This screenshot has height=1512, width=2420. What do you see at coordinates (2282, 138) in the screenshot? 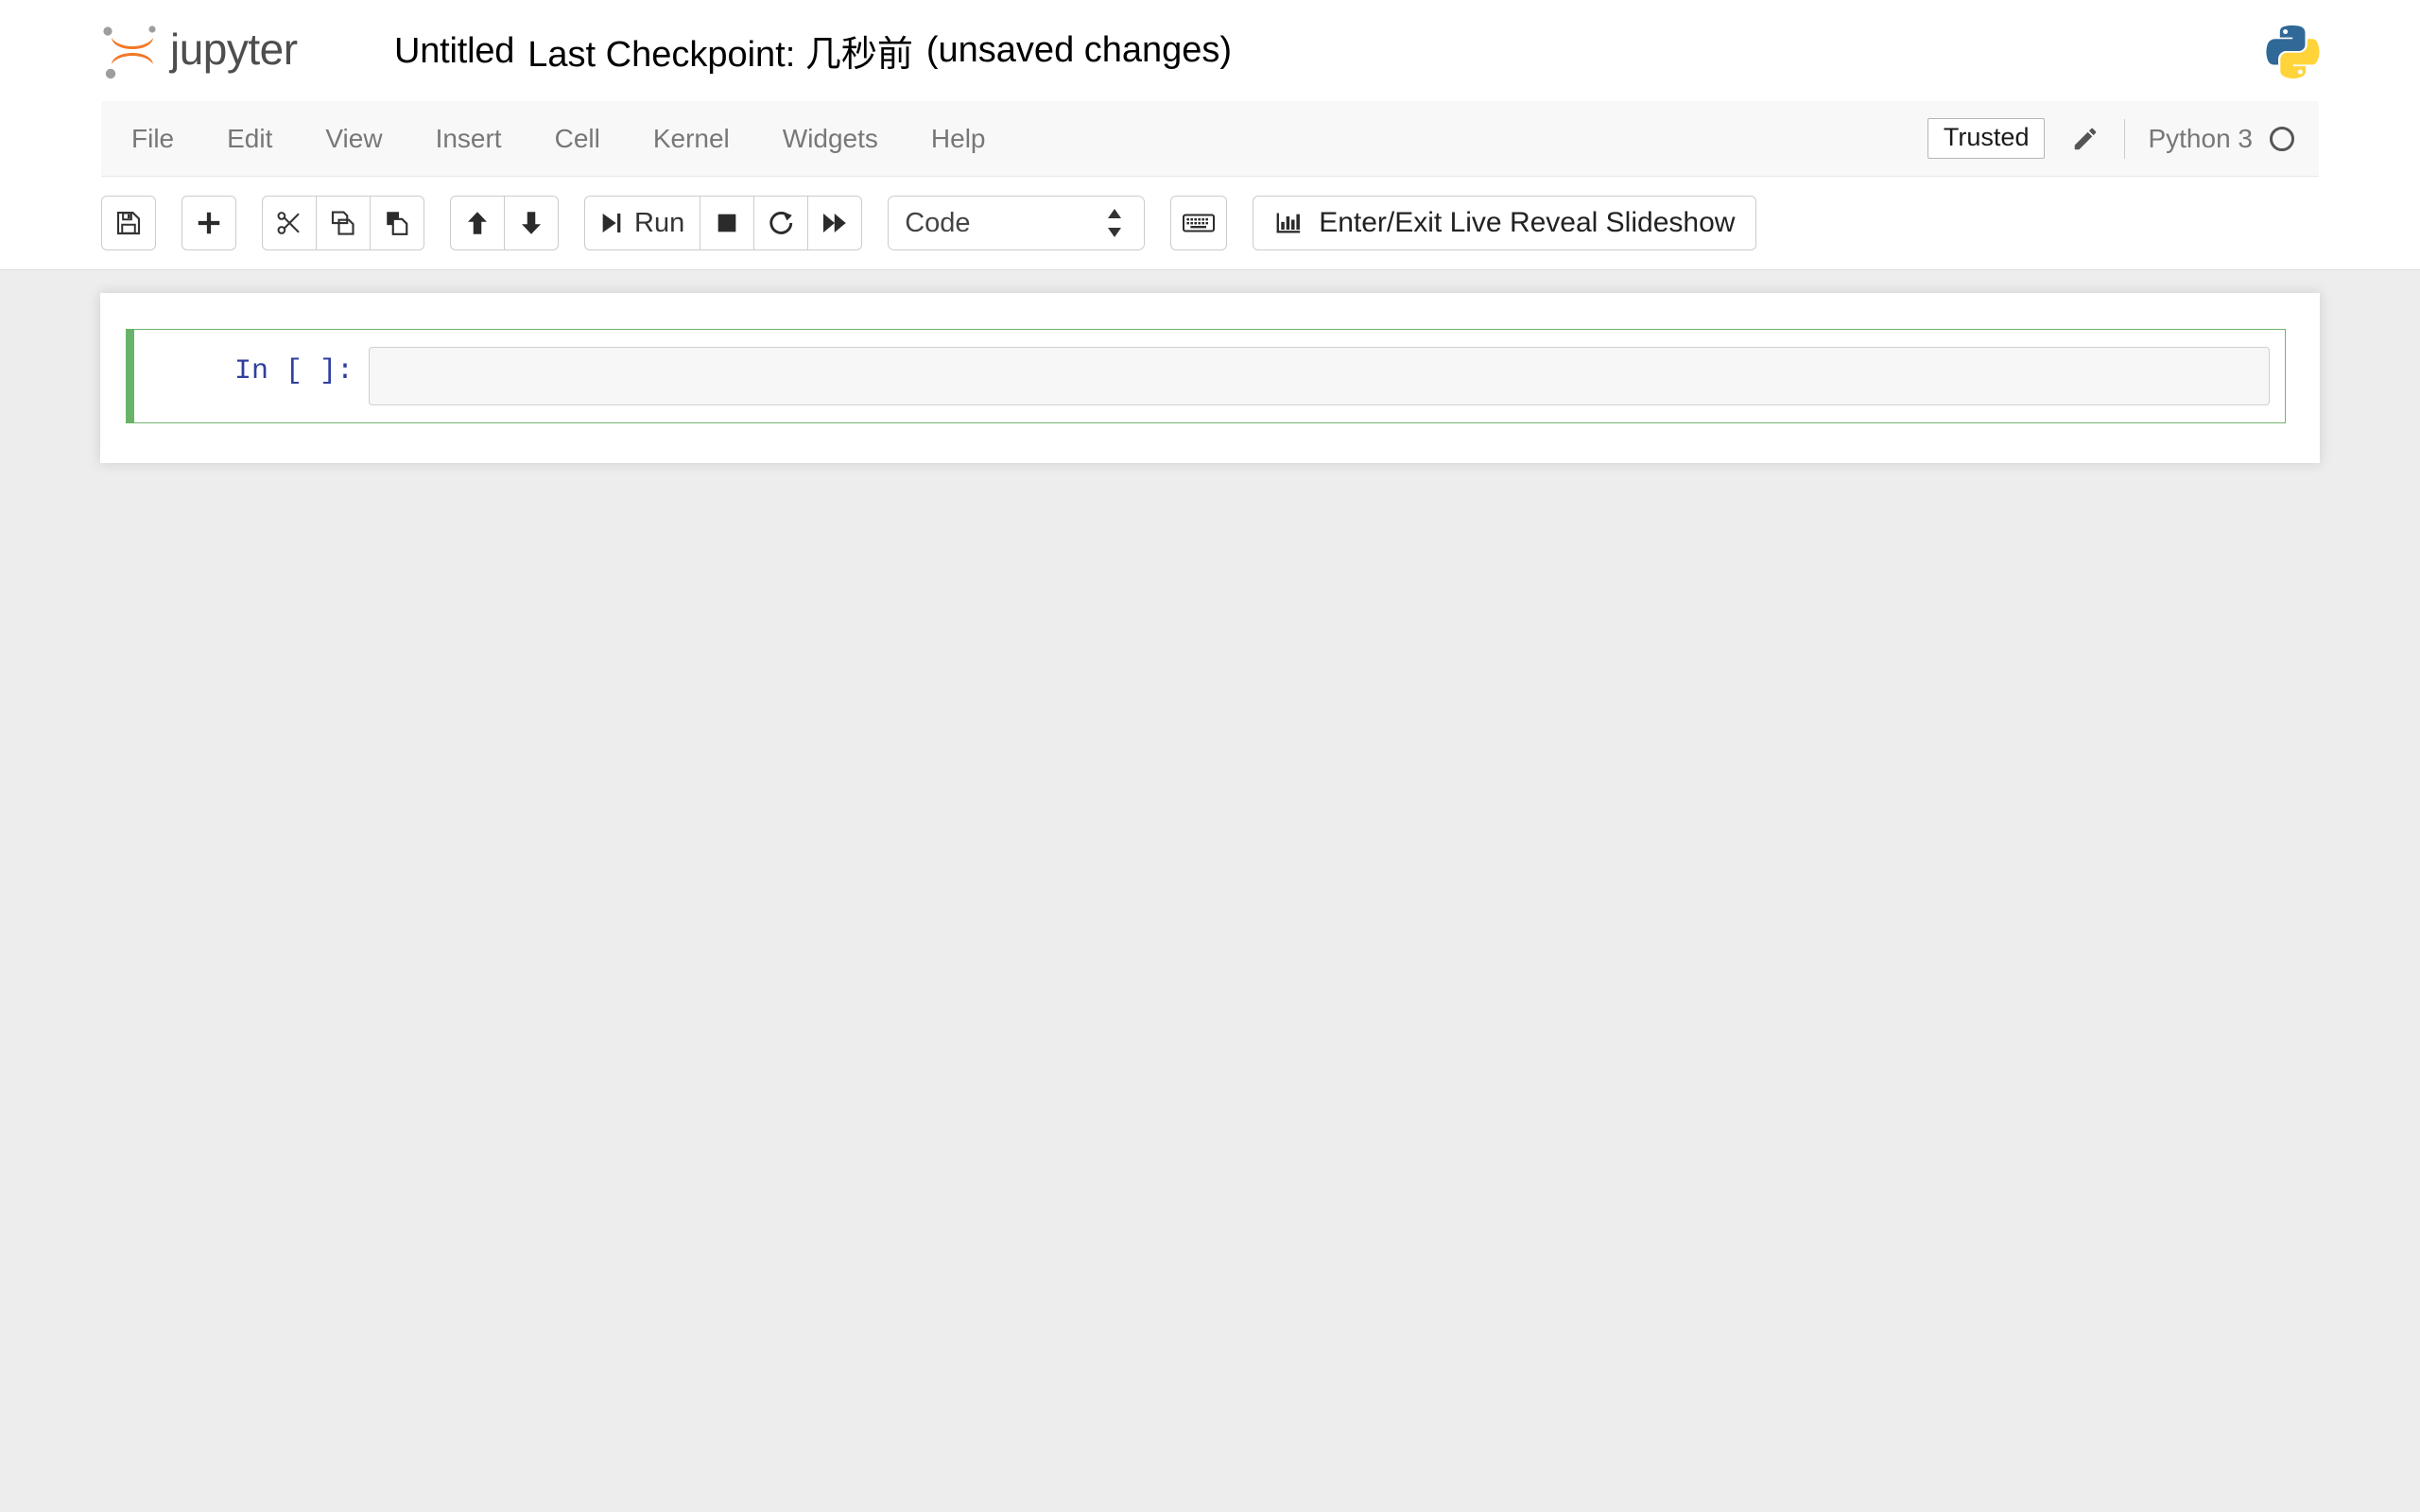
I see `kernel-idle-circle-icon` at bounding box center [2282, 138].